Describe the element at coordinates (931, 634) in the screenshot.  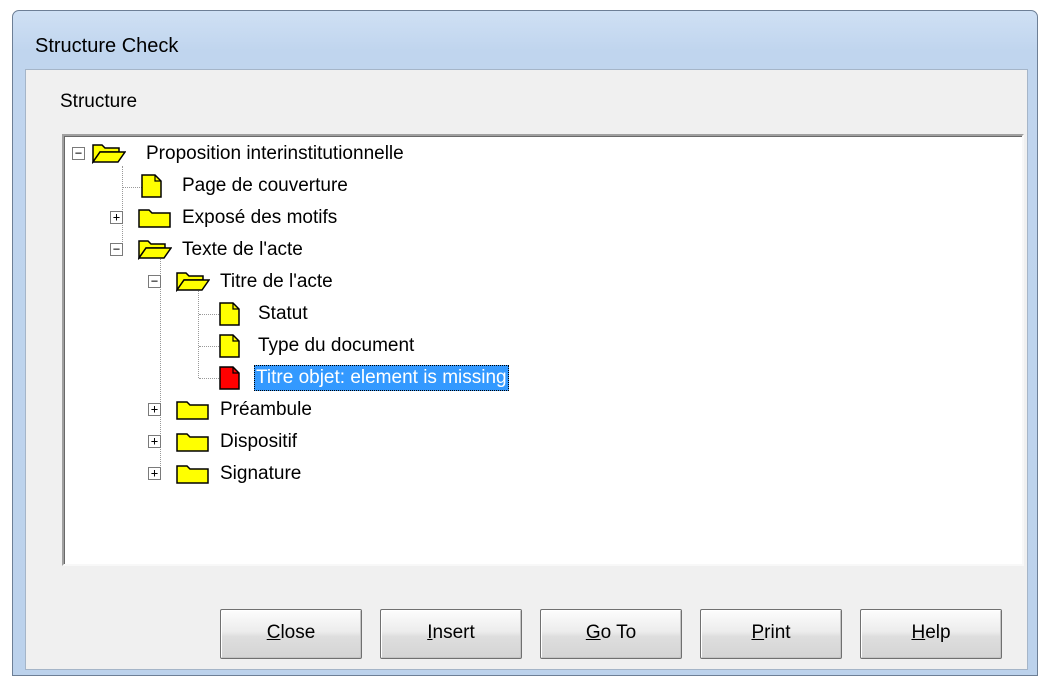
I see `help-button: Help` at that location.